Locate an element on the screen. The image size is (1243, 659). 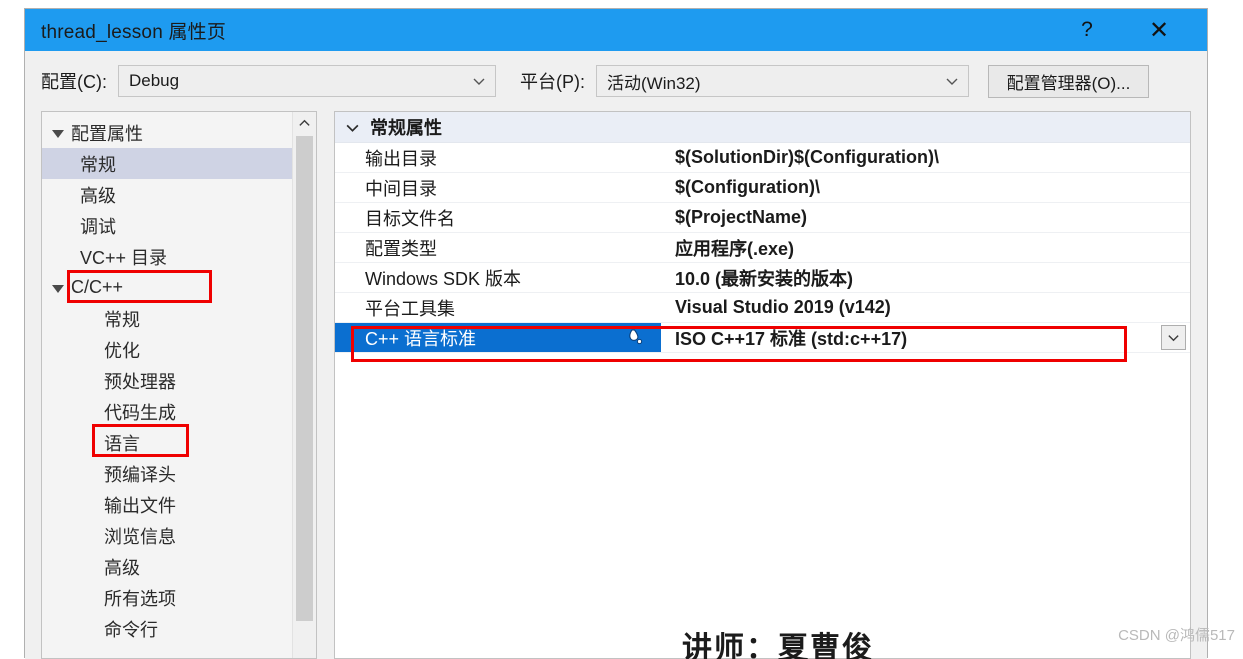
tree-item-11: 预编译头 is located at coordinates (167, 473).